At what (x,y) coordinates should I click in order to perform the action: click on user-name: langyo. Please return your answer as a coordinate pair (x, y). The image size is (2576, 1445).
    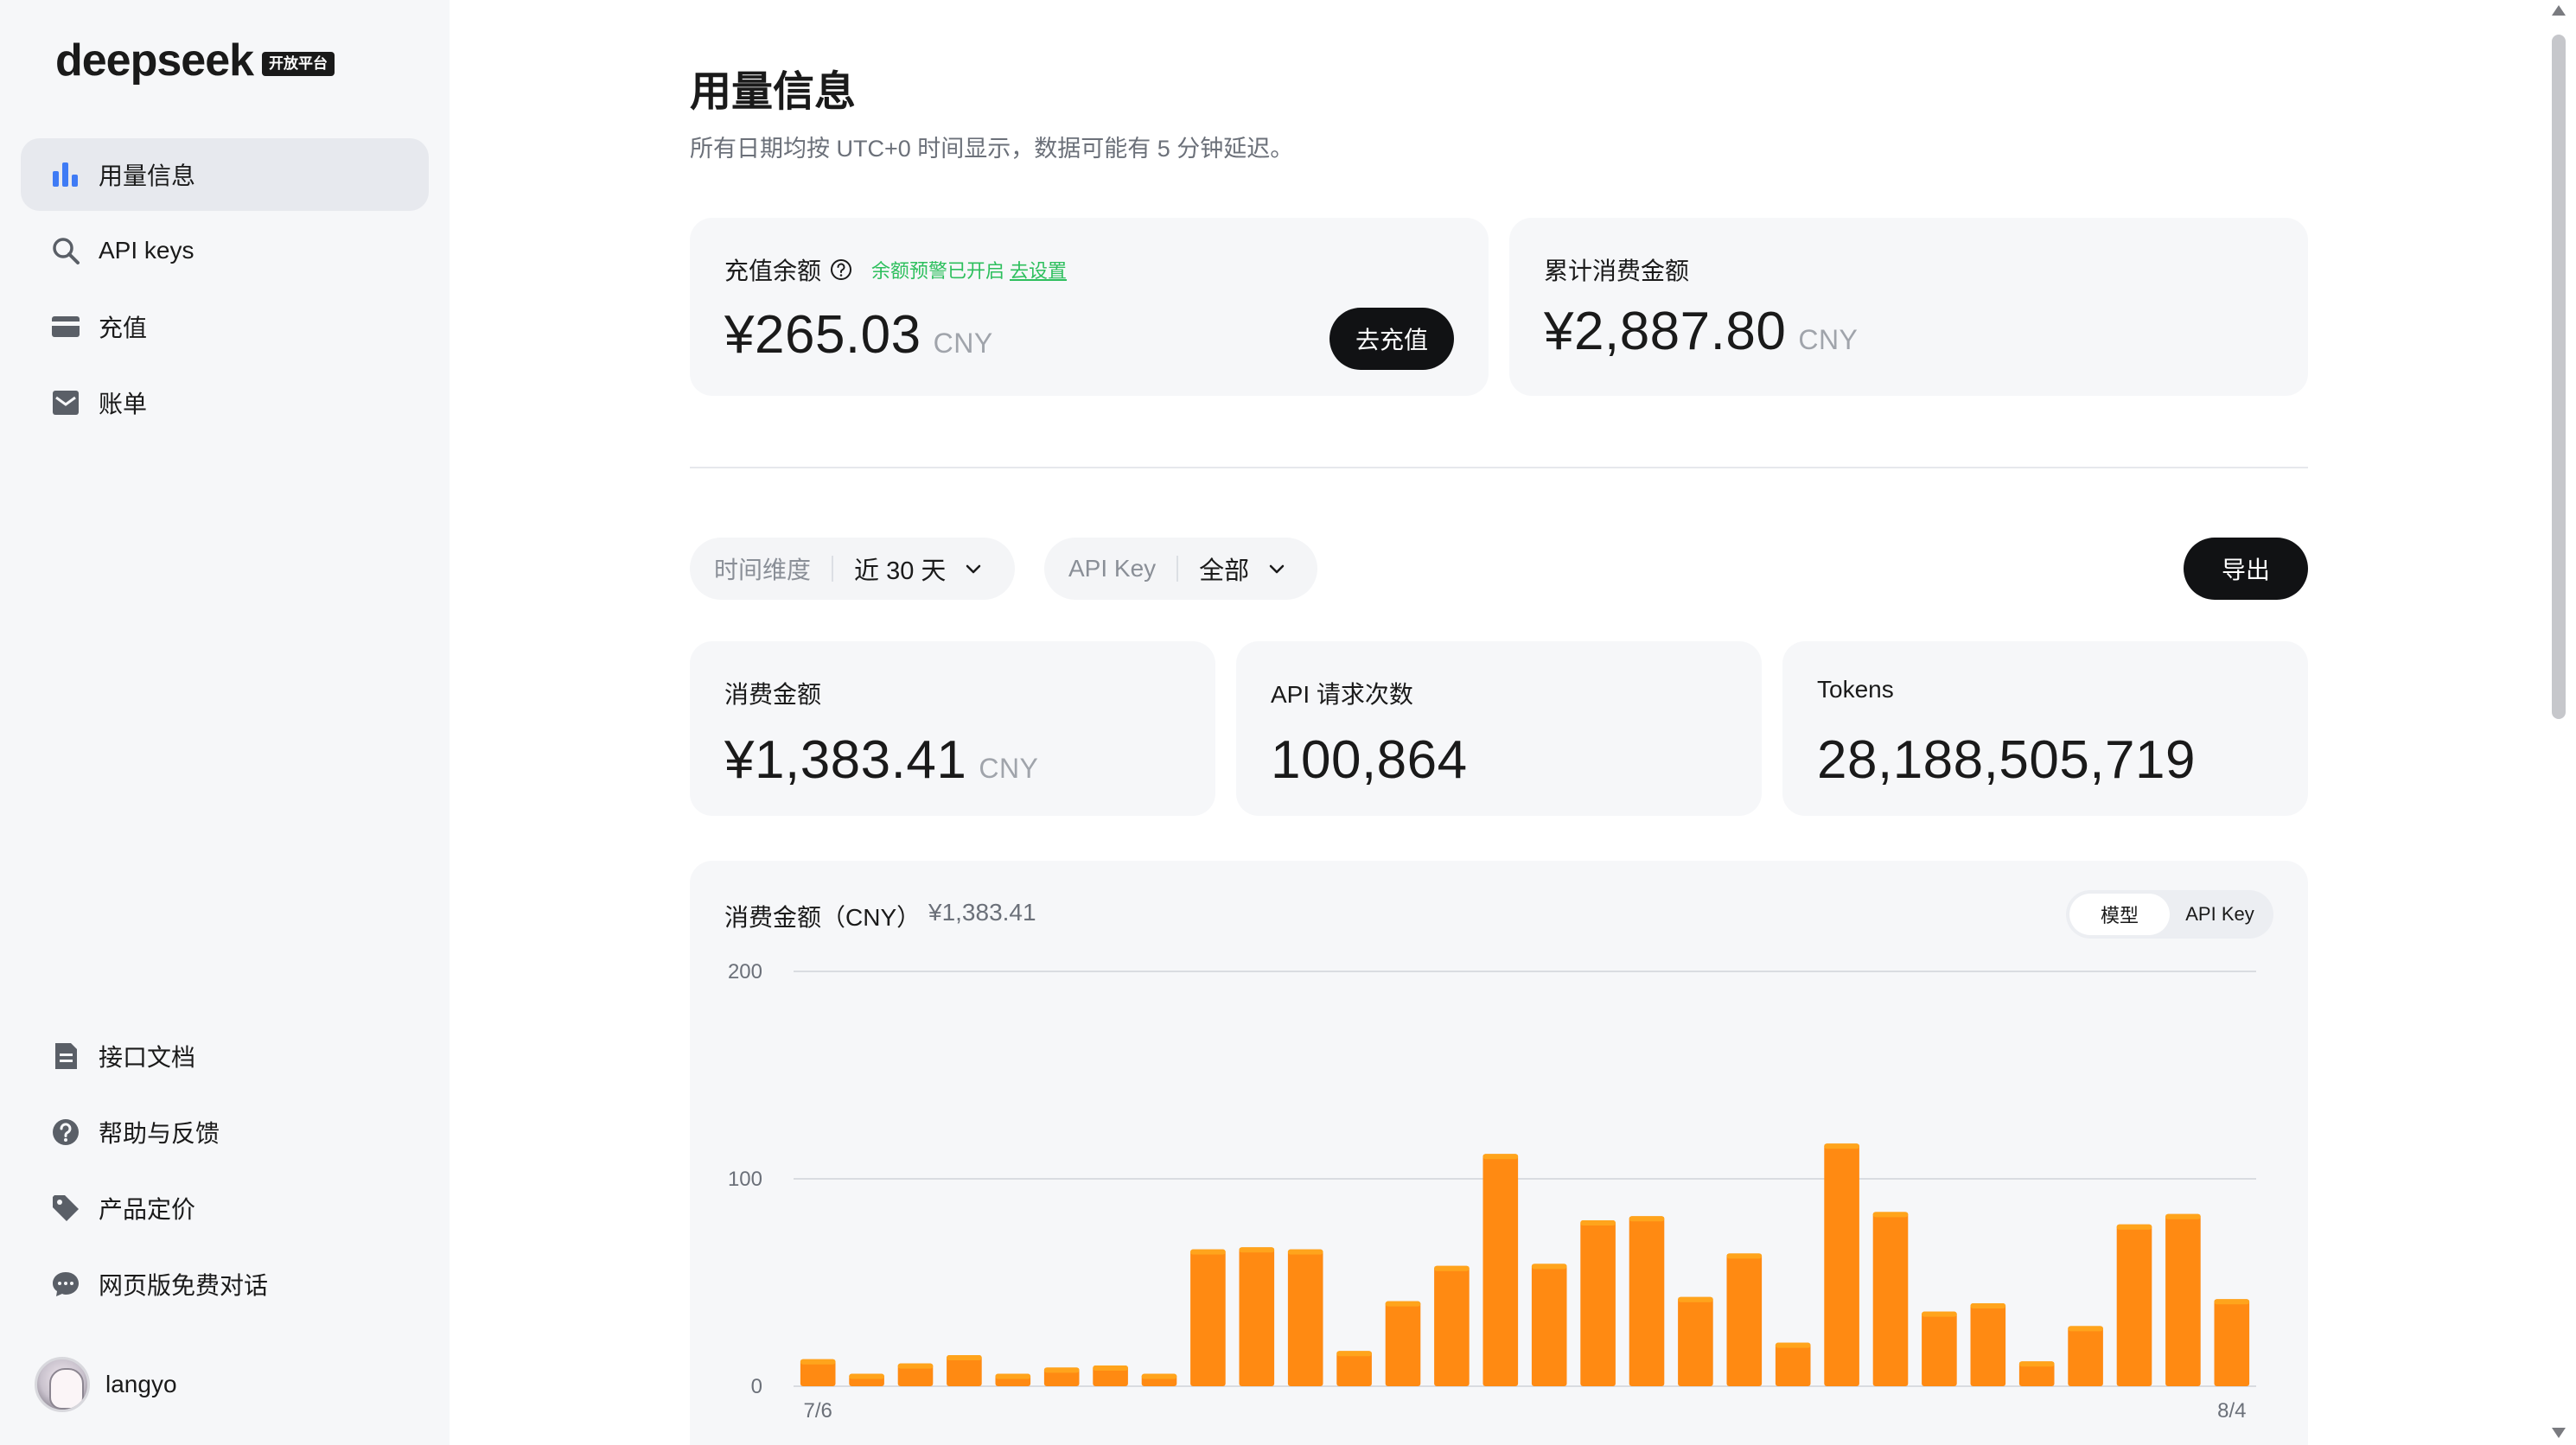
    Looking at the image, I should click on (141, 1384).